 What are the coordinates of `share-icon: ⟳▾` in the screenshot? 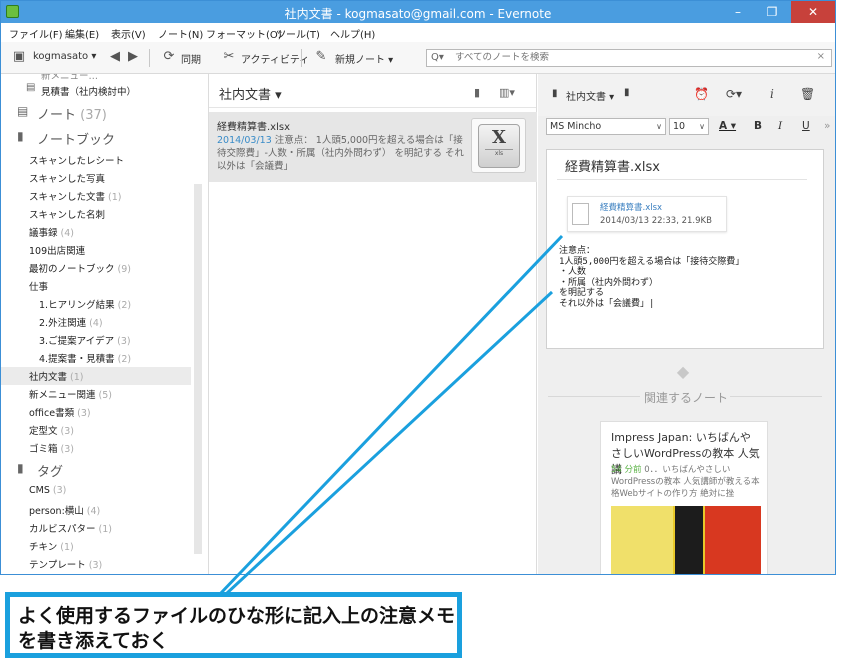 It's located at (734, 94).